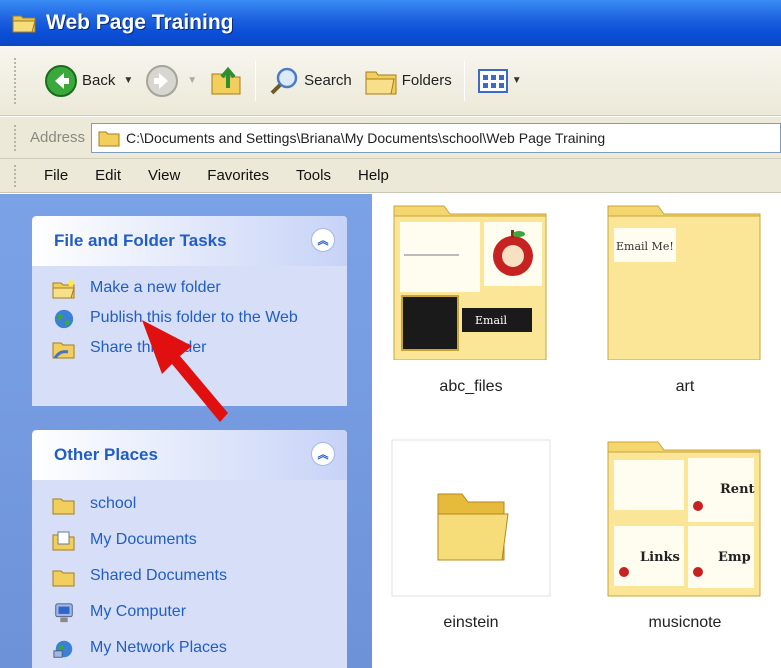 This screenshot has width=781, height=668. I want to click on toolbar-grip, so click(16, 81).